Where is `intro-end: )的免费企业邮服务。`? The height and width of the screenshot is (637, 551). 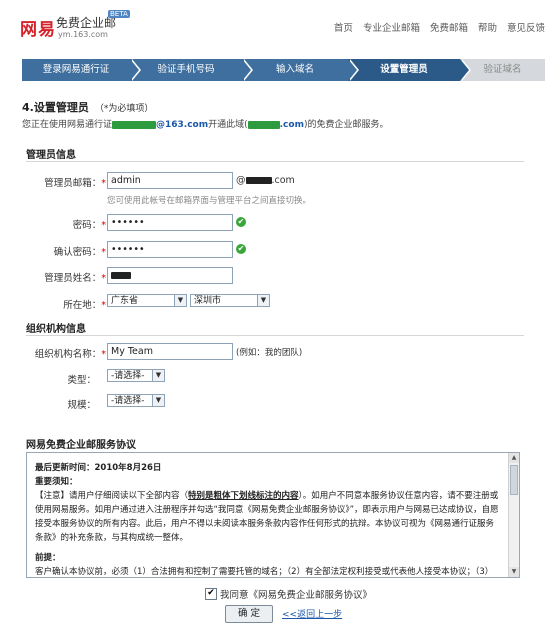
intro-end: )的免费企业邮服务。 is located at coordinates (346, 125).